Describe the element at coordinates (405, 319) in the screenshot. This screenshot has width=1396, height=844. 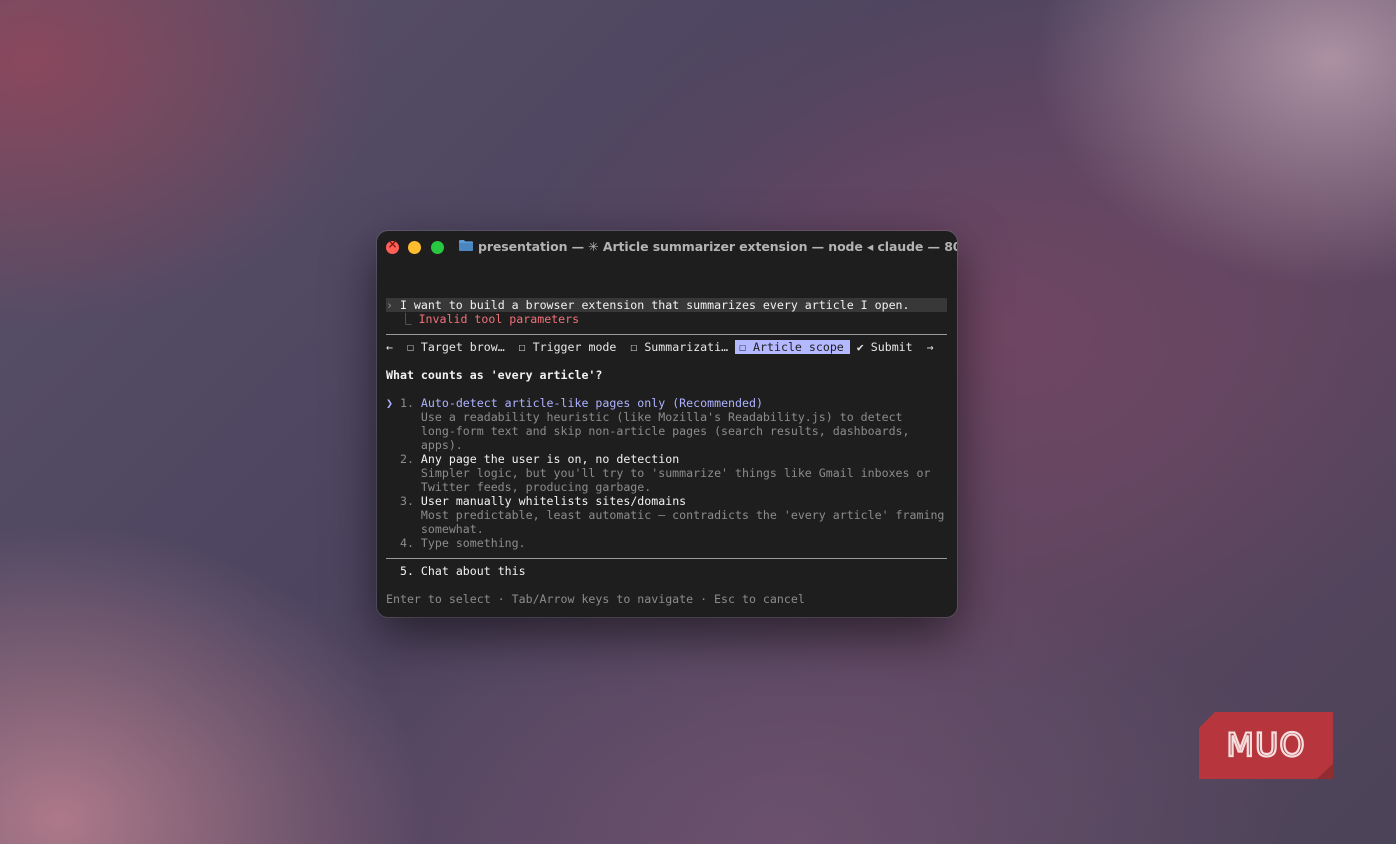
I see `error-branch: ⎿` at that location.